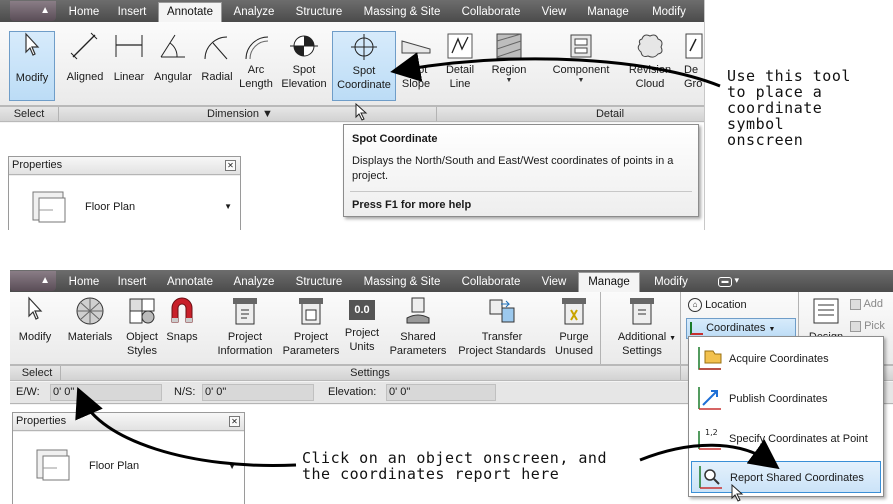 This screenshot has height=504, width=893. Describe the element at coordinates (672, 339) in the screenshot. I see `additional-settings-dropdown-icon: ▼` at that location.